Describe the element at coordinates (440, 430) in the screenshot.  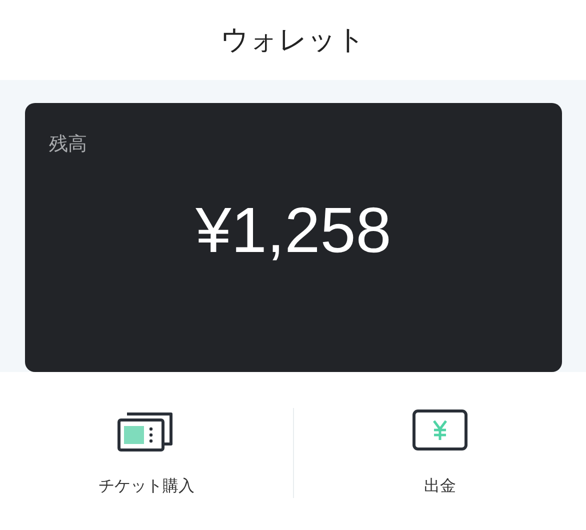
I see `banknote-icon` at that location.